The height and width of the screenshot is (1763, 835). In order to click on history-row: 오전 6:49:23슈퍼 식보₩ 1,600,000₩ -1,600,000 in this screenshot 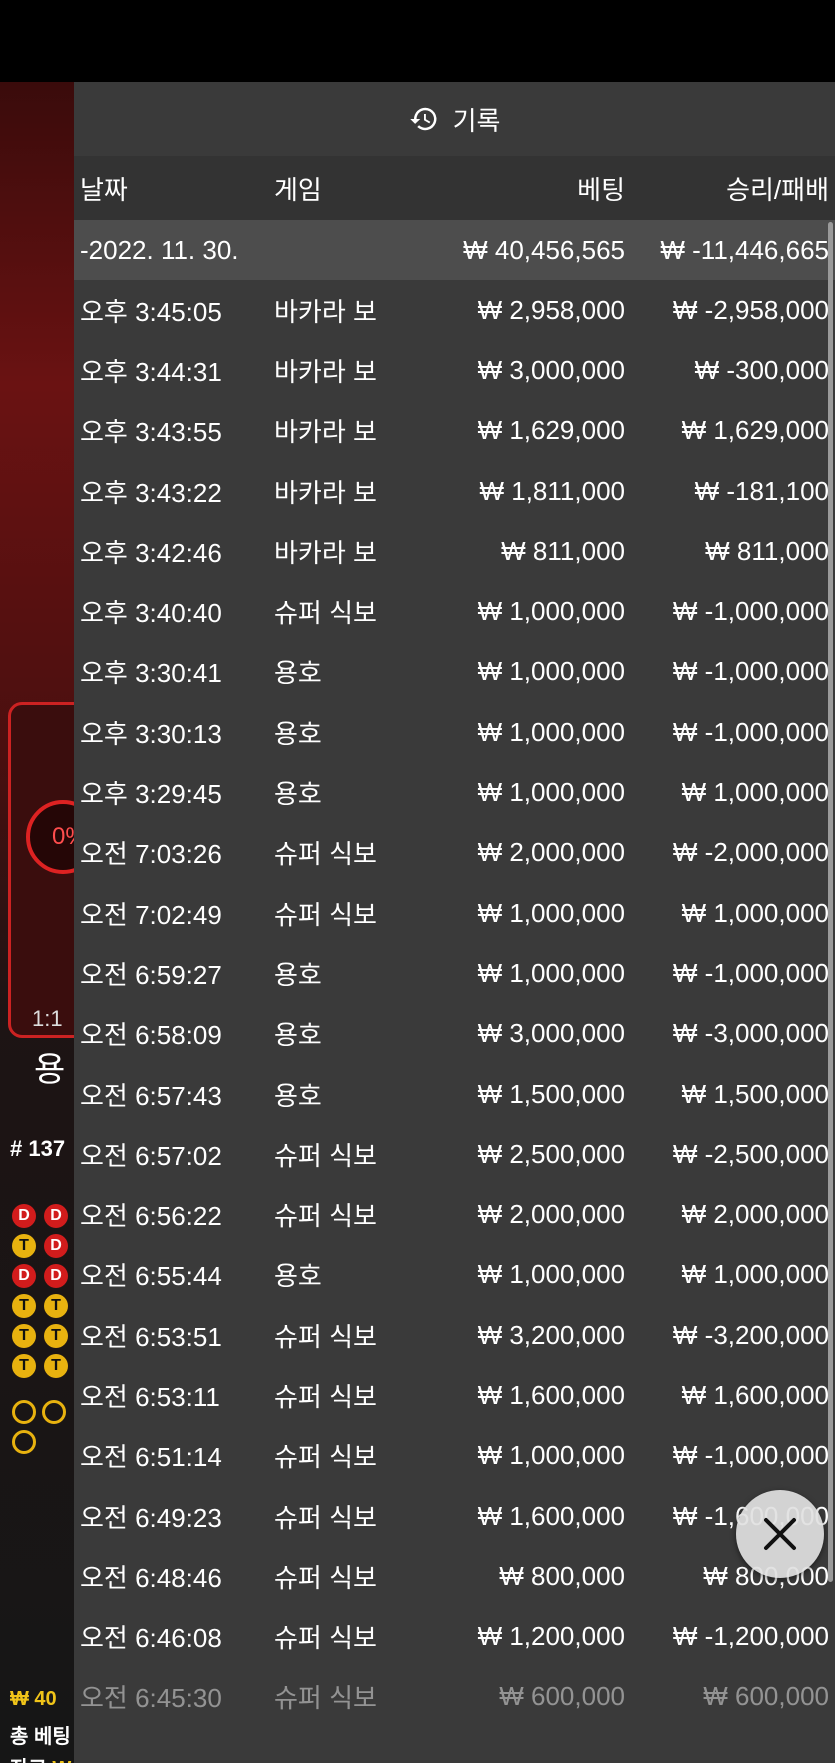, I will do `click(454, 1516)`.